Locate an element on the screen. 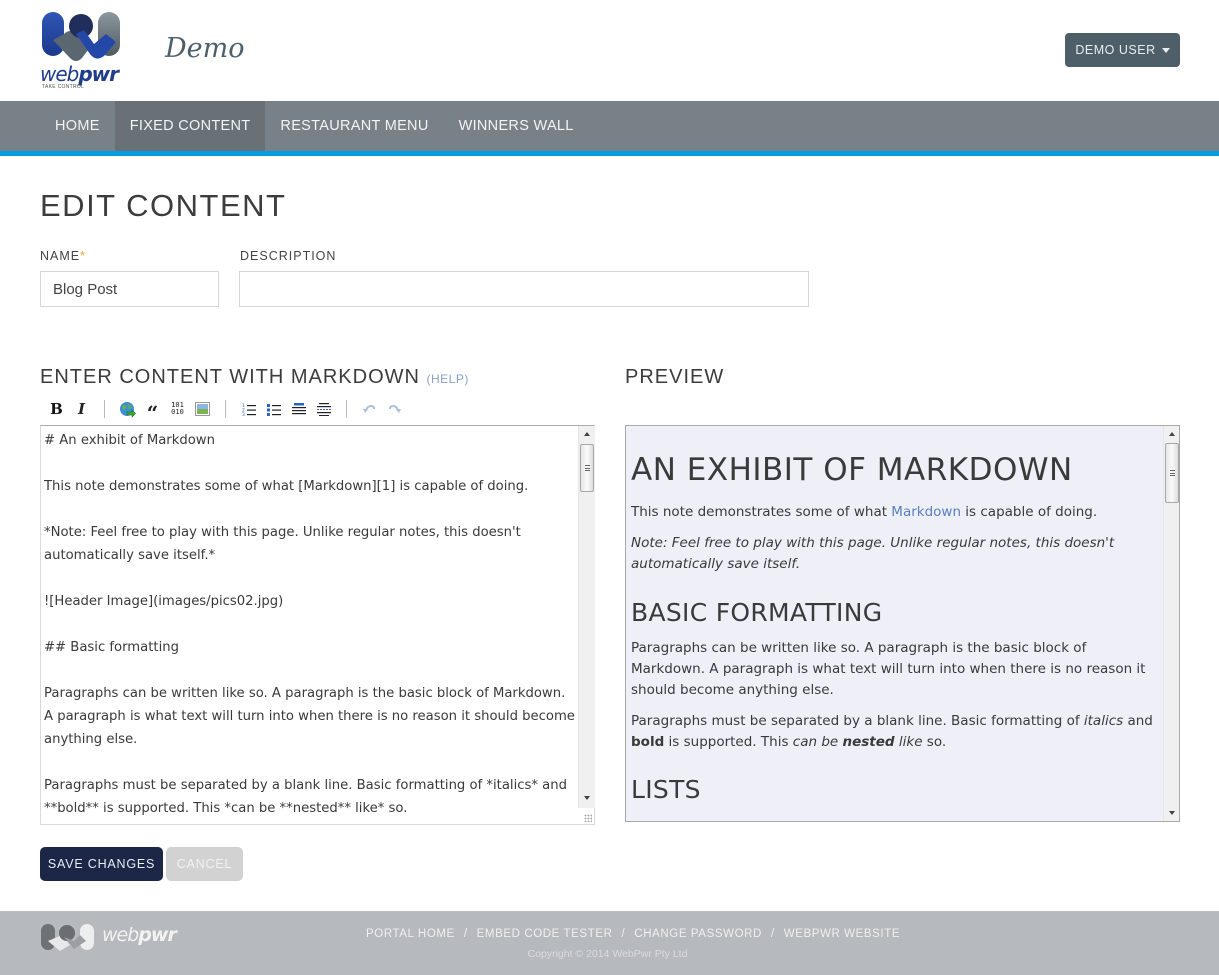  italic-button: I is located at coordinates (81, 409).